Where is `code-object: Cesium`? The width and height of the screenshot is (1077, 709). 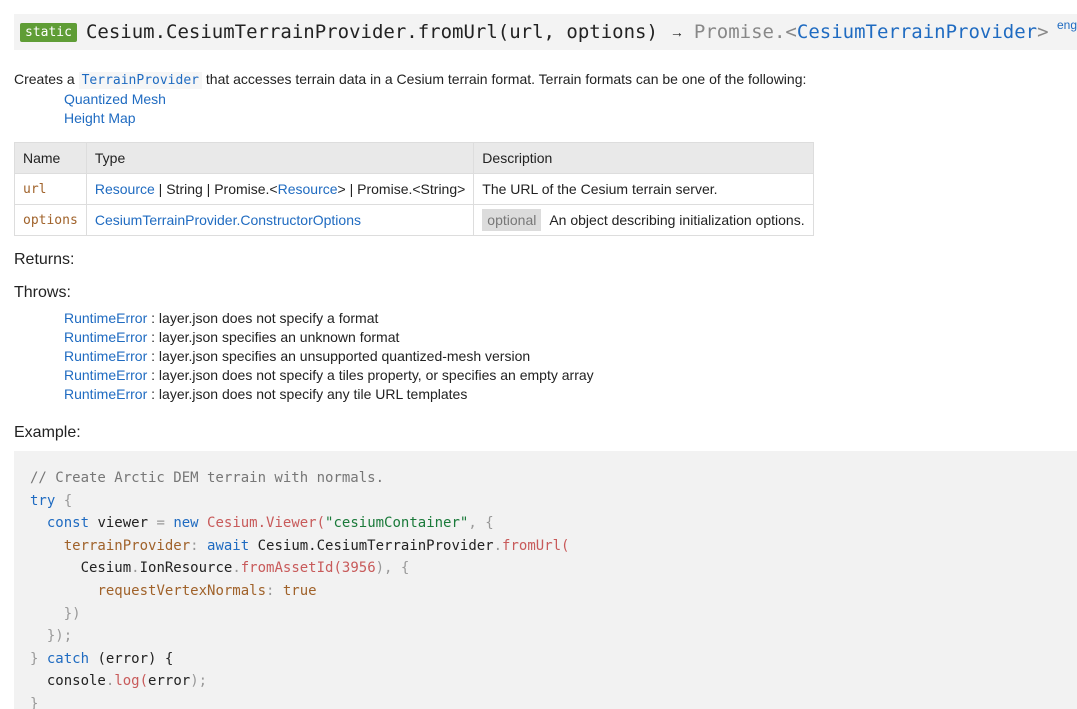
code-object: Cesium is located at coordinates (106, 568).